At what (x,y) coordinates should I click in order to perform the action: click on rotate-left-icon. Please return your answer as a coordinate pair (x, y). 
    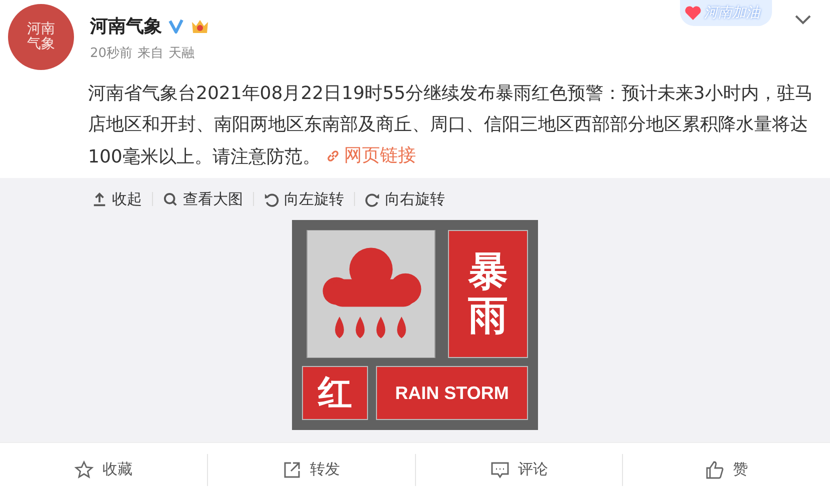
    Looking at the image, I should click on (271, 199).